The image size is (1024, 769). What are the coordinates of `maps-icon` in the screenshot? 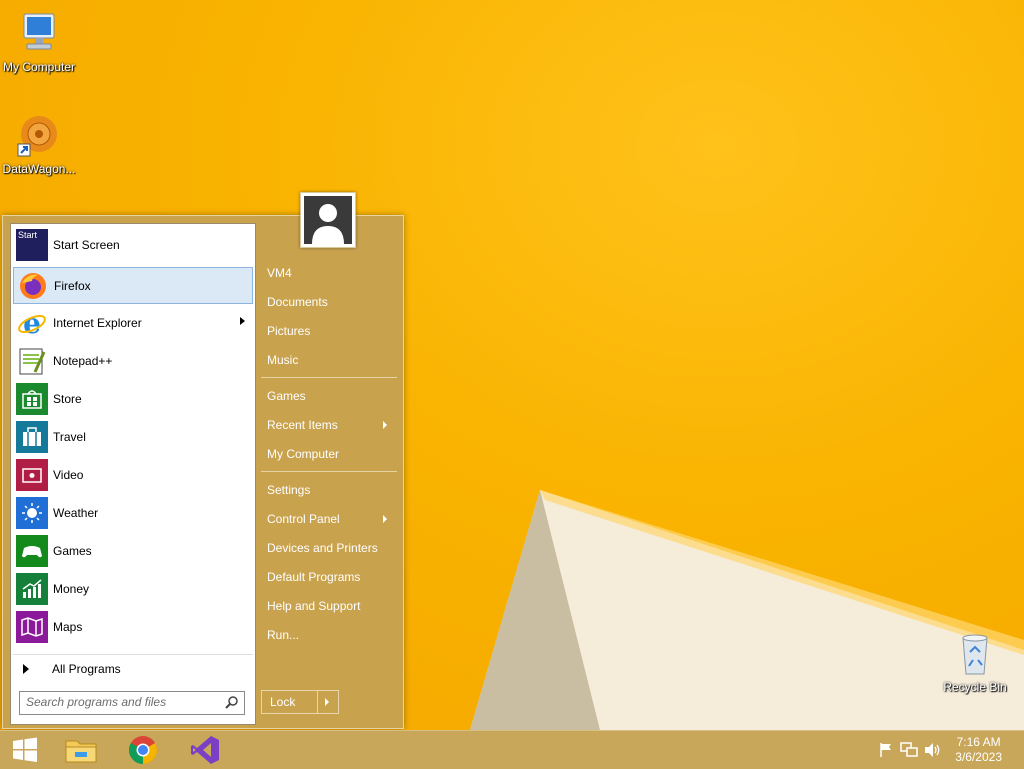 It's located at (32, 627).